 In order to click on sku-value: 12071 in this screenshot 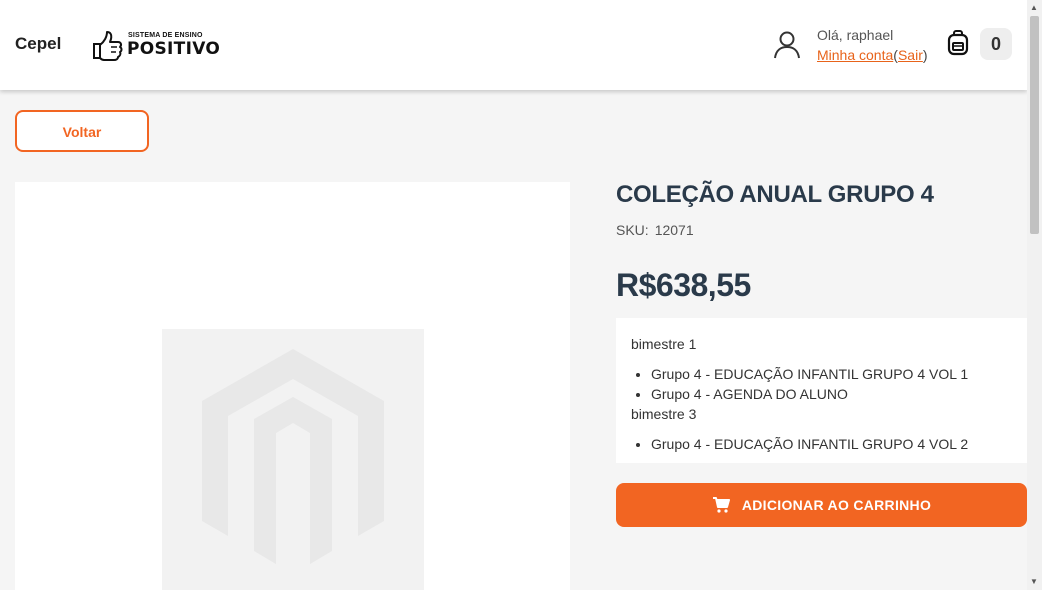, I will do `click(674, 230)`.